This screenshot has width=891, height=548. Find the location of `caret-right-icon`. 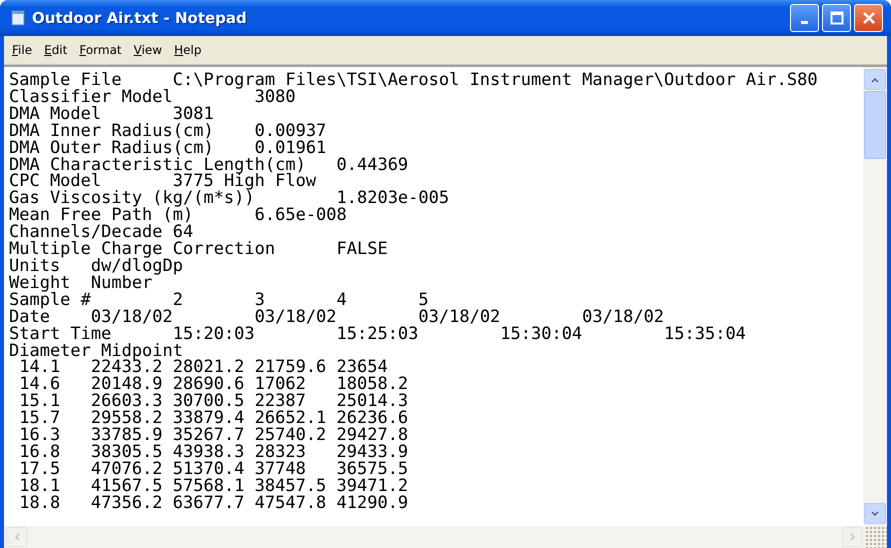

caret-right-icon is located at coordinates (853, 537).